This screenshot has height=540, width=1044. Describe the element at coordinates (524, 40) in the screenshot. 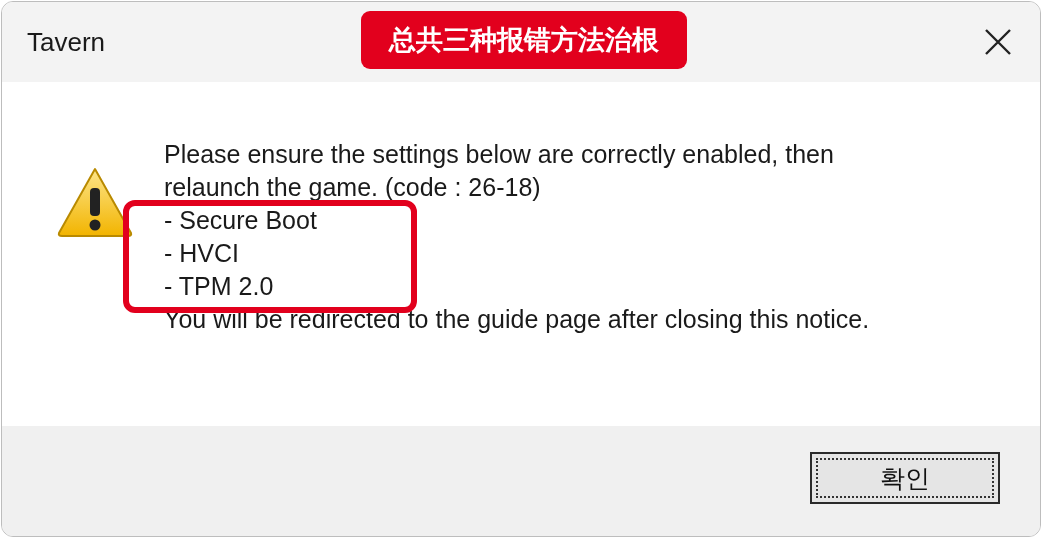

I see `annotation-banner: 总共三种报错方法治根` at that location.